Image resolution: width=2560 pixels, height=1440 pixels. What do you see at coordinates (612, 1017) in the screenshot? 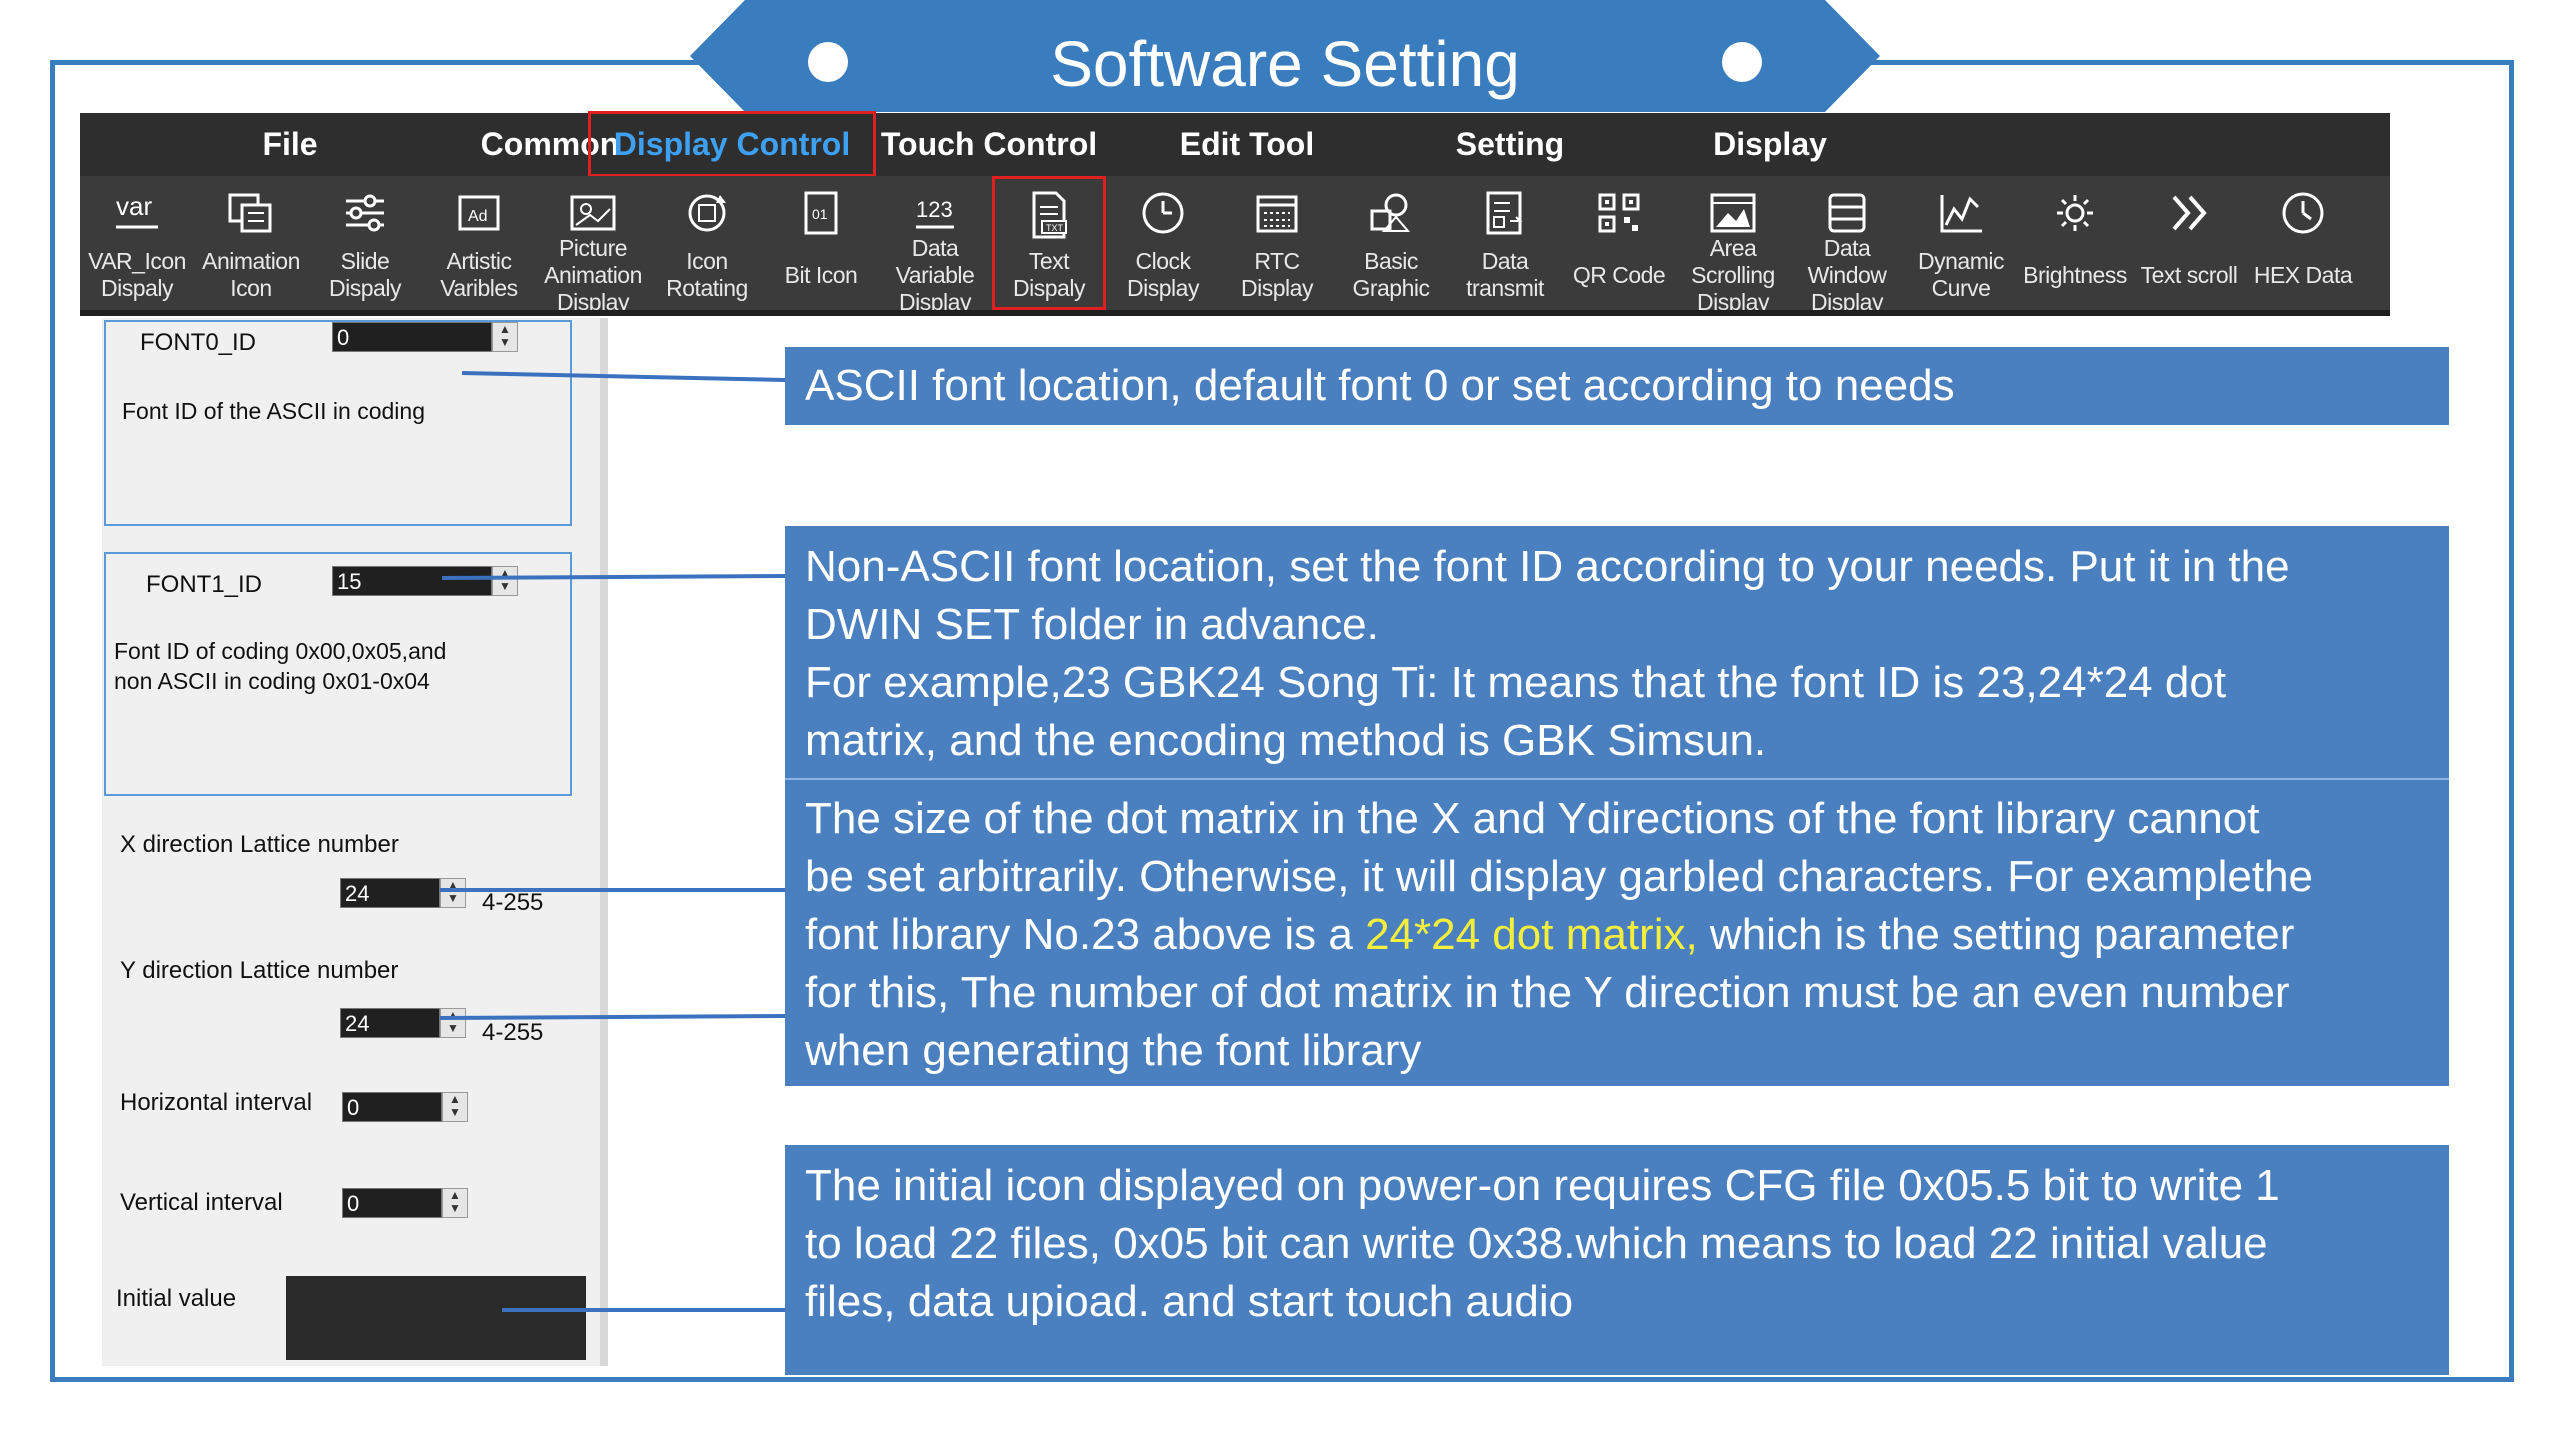
I see `connector-y-lattice` at bounding box center [612, 1017].